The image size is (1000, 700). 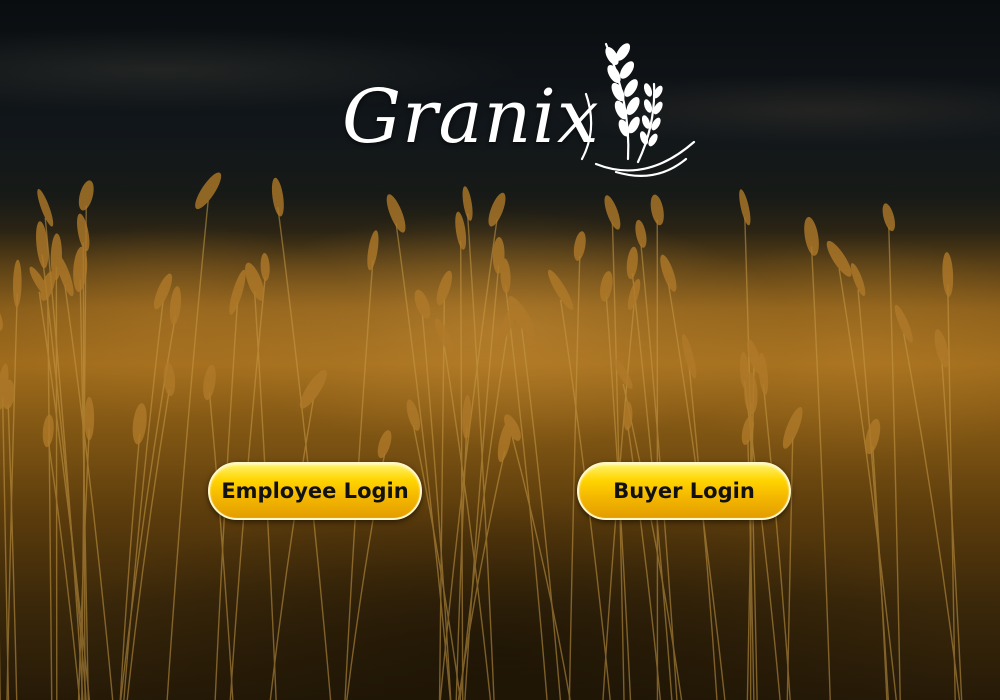 I want to click on employee-login-button: Employee Login, so click(x=315, y=491).